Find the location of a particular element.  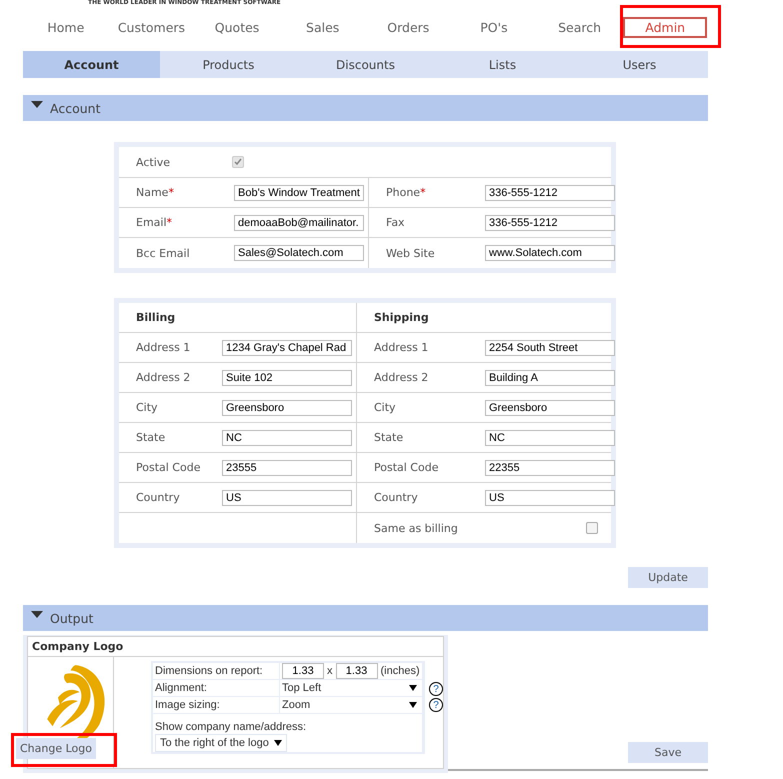

section-header: Account is located at coordinates (365, 108).